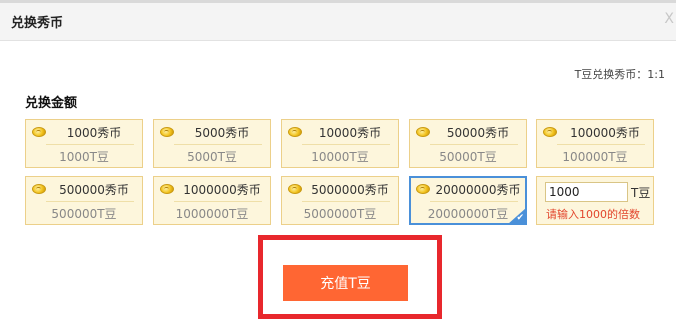  Describe the element at coordinates (84, 200) in the screenshot. I see `option-tile: 500000秀币 500000T豆` at that location.